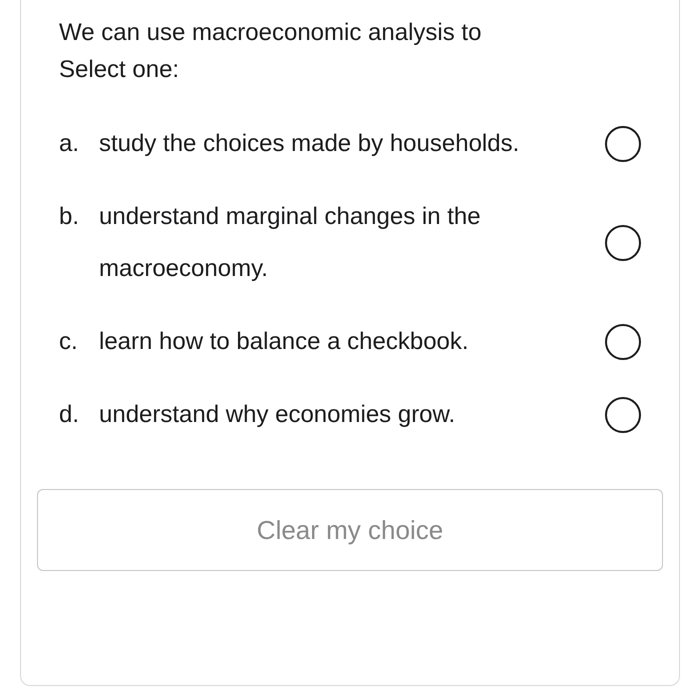 The height and width of the screenshot is (700, 700). I want to click on clear-choice-button: Clear my choice, so click(350, 530).